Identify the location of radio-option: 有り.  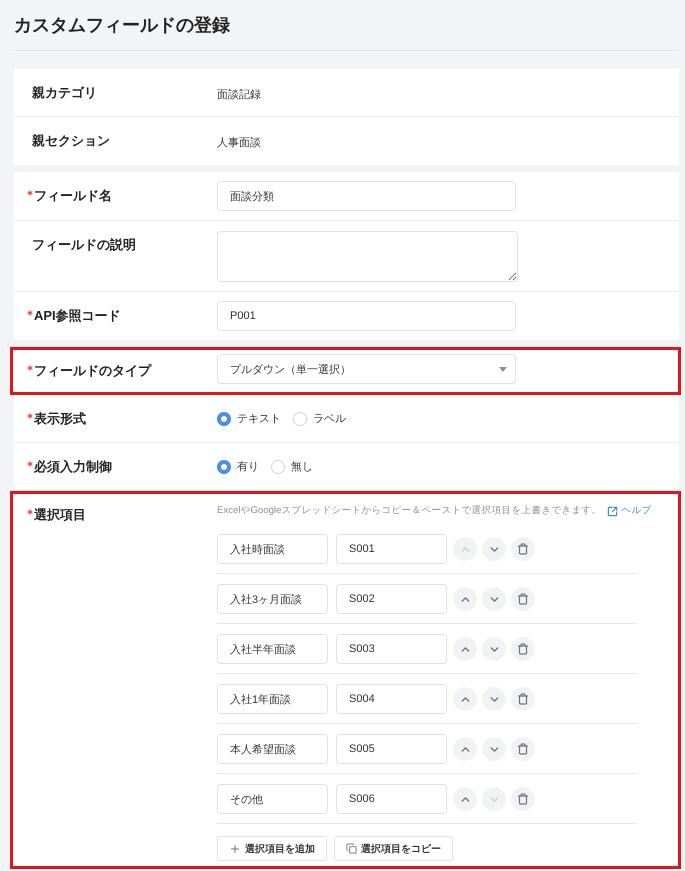
(238, 467).